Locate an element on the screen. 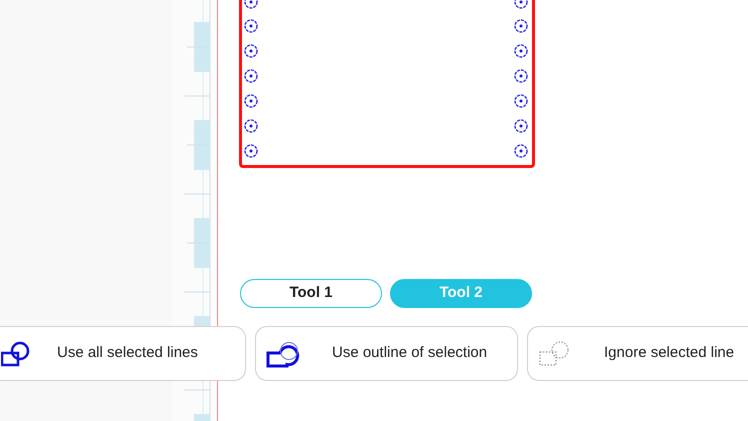 Image resolution: width=748 pixels, height=421 pixels. option-button: Use all selected lines is located at coordinates (123, 353).